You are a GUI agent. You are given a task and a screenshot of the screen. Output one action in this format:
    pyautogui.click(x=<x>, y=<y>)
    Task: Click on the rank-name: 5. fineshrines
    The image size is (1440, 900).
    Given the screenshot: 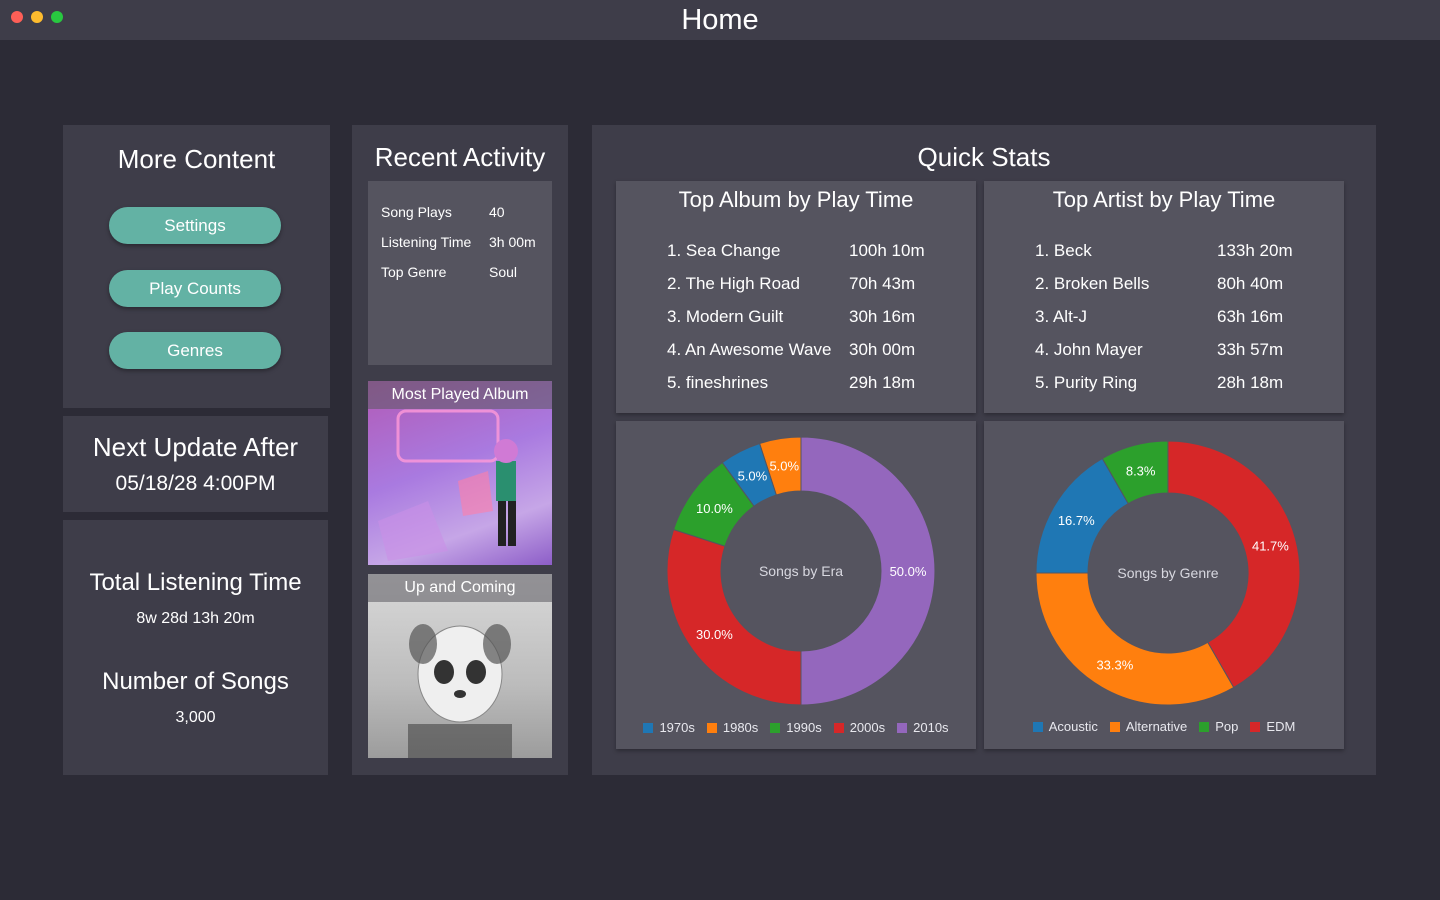 What is the action you would take?
    pyautogui.click(x=718, y=382)
    